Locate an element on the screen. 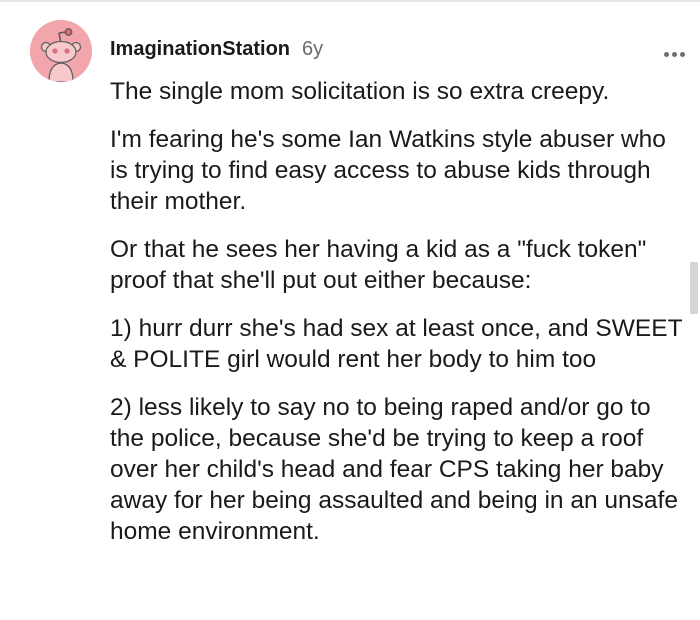 The image size is (700, 620). scrollbar-thumb is located at coordinates (694, 288).